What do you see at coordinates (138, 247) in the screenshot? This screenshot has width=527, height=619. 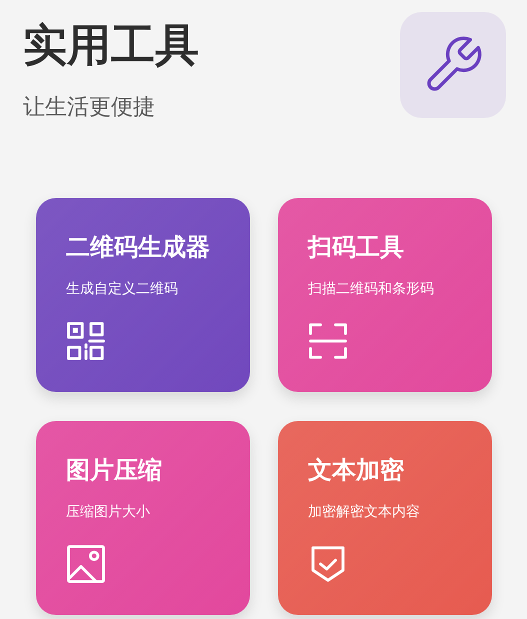 I see `card-title: 二维码生成器` at bounding box center [138, 247].